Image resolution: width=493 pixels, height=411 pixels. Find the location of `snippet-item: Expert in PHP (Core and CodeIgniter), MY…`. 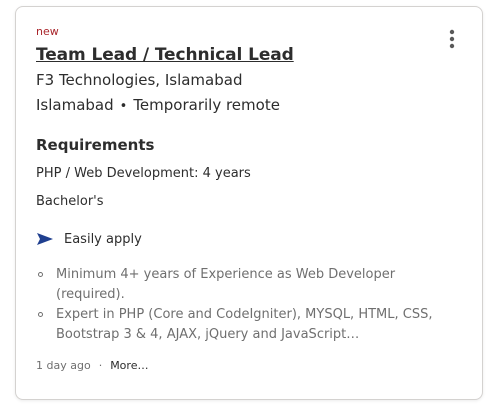

snippet-item: Expert in PHP (Core and CodeIgniter), MY… is located at coordinates (246, 325).